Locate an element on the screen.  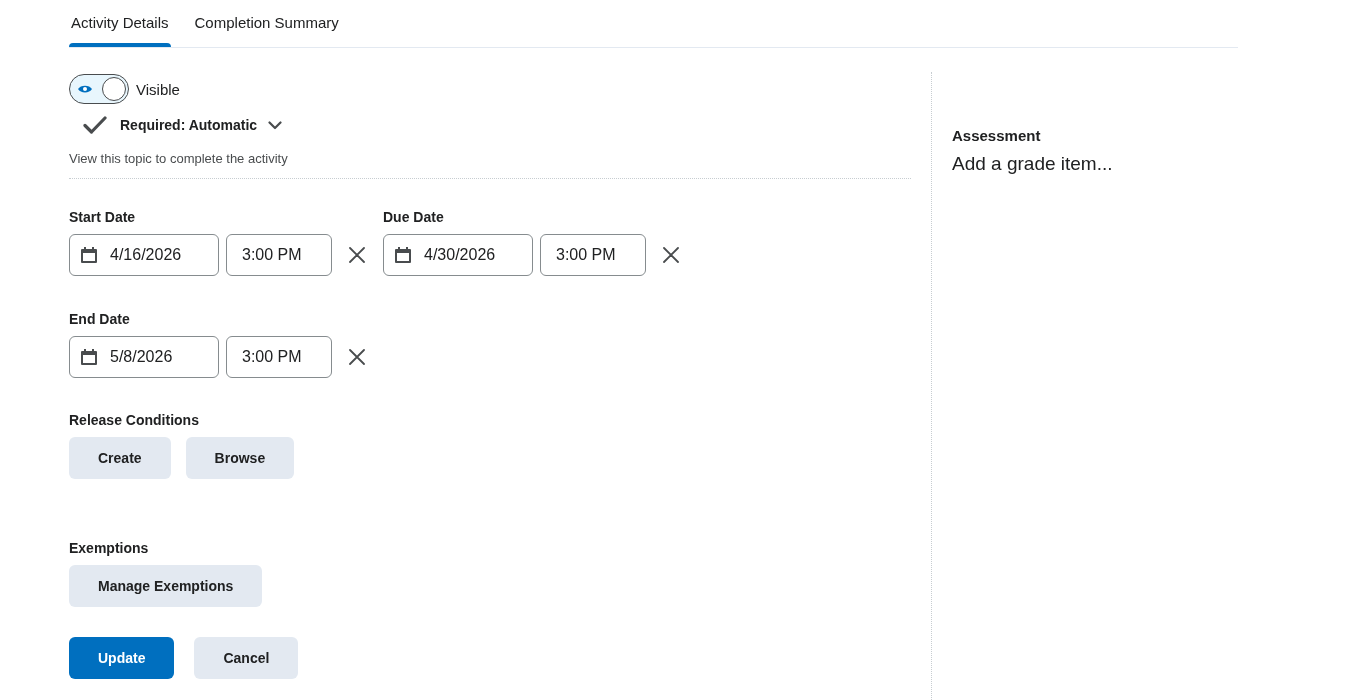
date-label: End Date is located at coordinates (100, 319).